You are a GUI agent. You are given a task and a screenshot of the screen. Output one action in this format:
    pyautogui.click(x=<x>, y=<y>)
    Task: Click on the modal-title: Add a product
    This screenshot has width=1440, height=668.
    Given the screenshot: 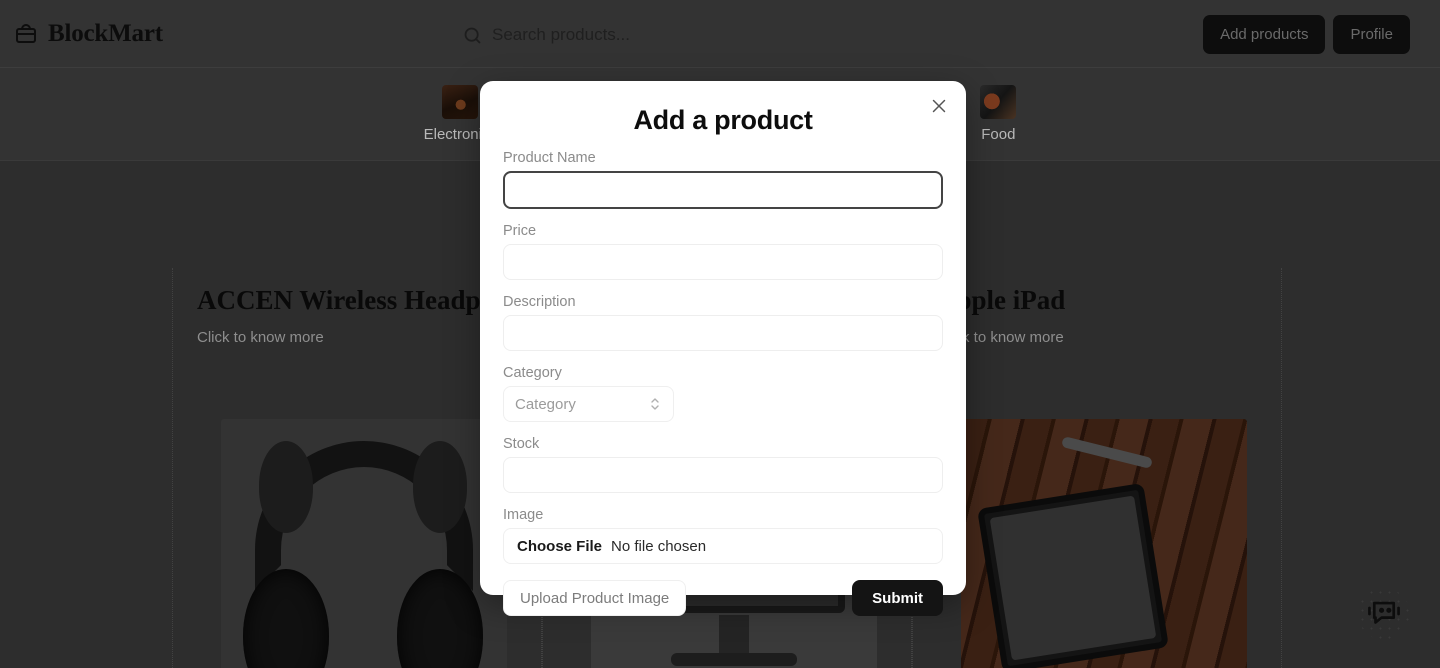 What is the action you would take?
    pyautogui.click(x=723, y=120)
    